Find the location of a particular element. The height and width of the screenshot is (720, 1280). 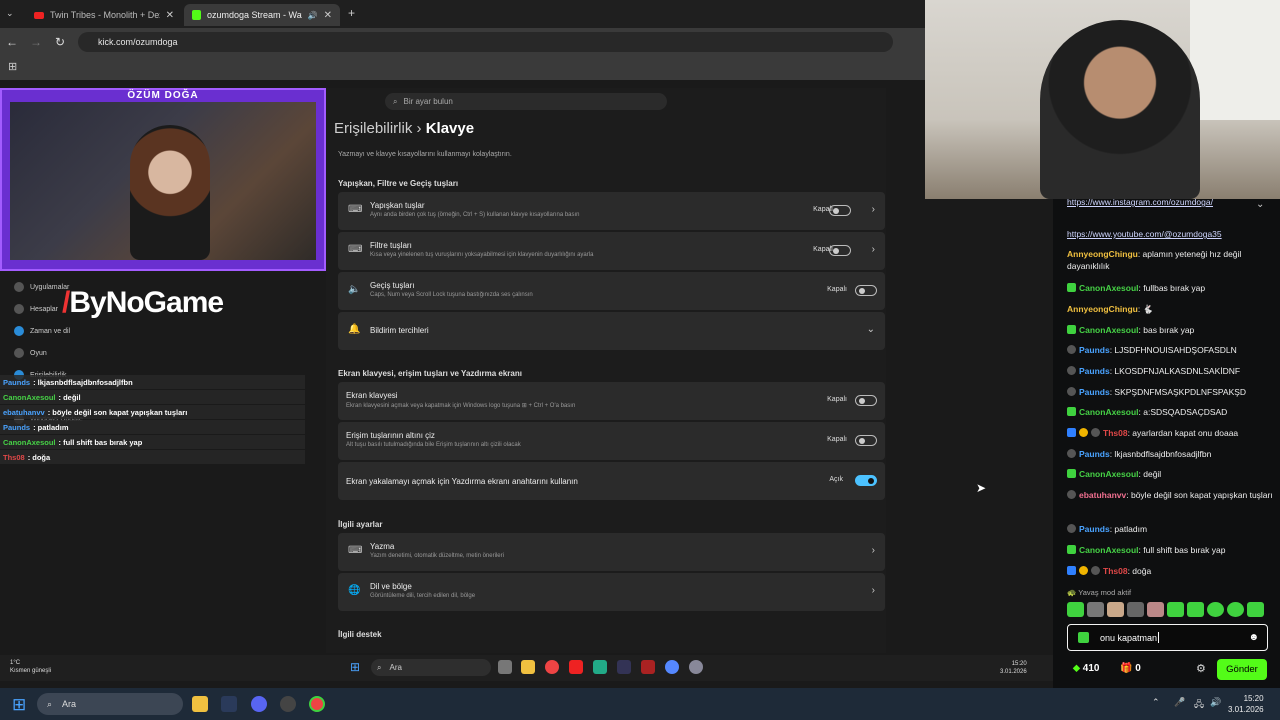

tab-title: Twin Tribes - Monolith + Dexte is located at coordinates (104, 15).